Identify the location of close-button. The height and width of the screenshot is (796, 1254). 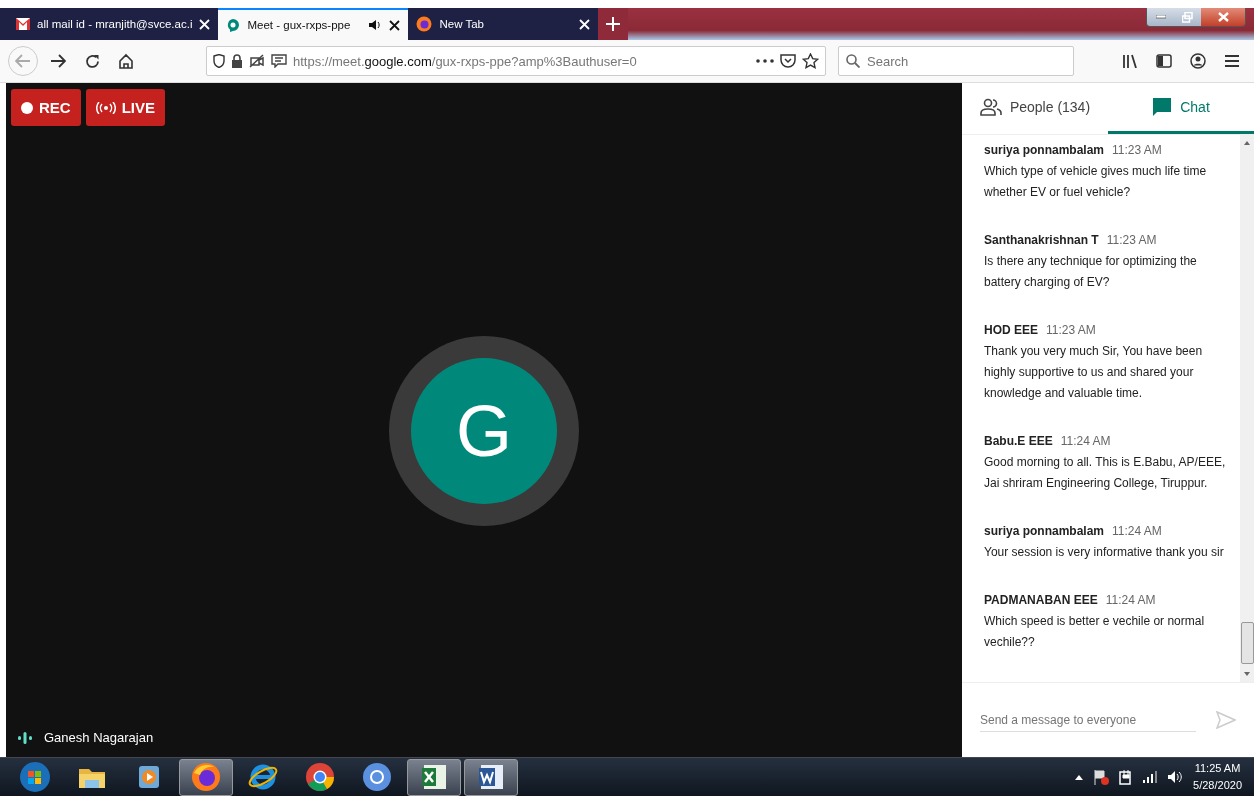
(1223, 17).